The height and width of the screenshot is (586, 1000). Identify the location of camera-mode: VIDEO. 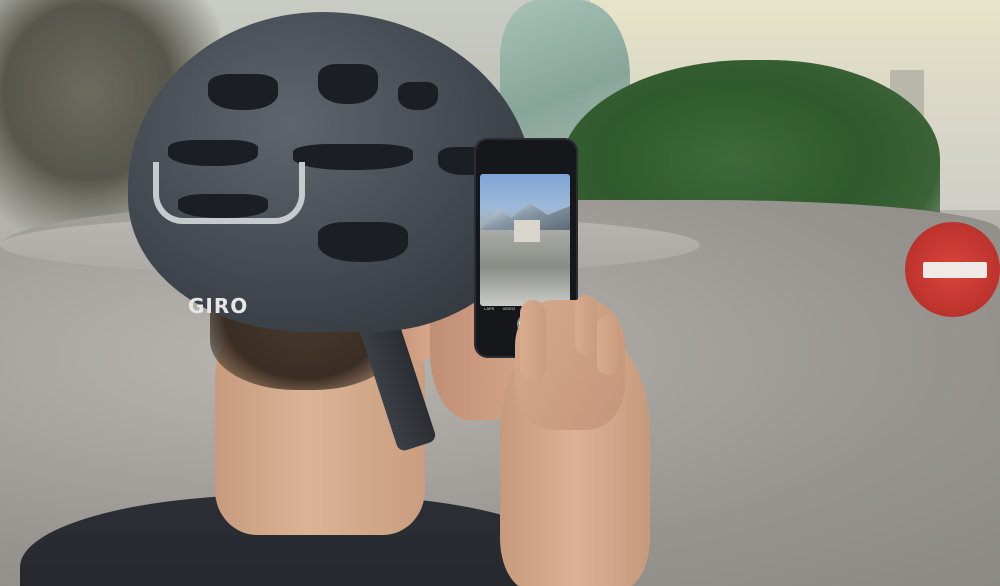
(509, 308).